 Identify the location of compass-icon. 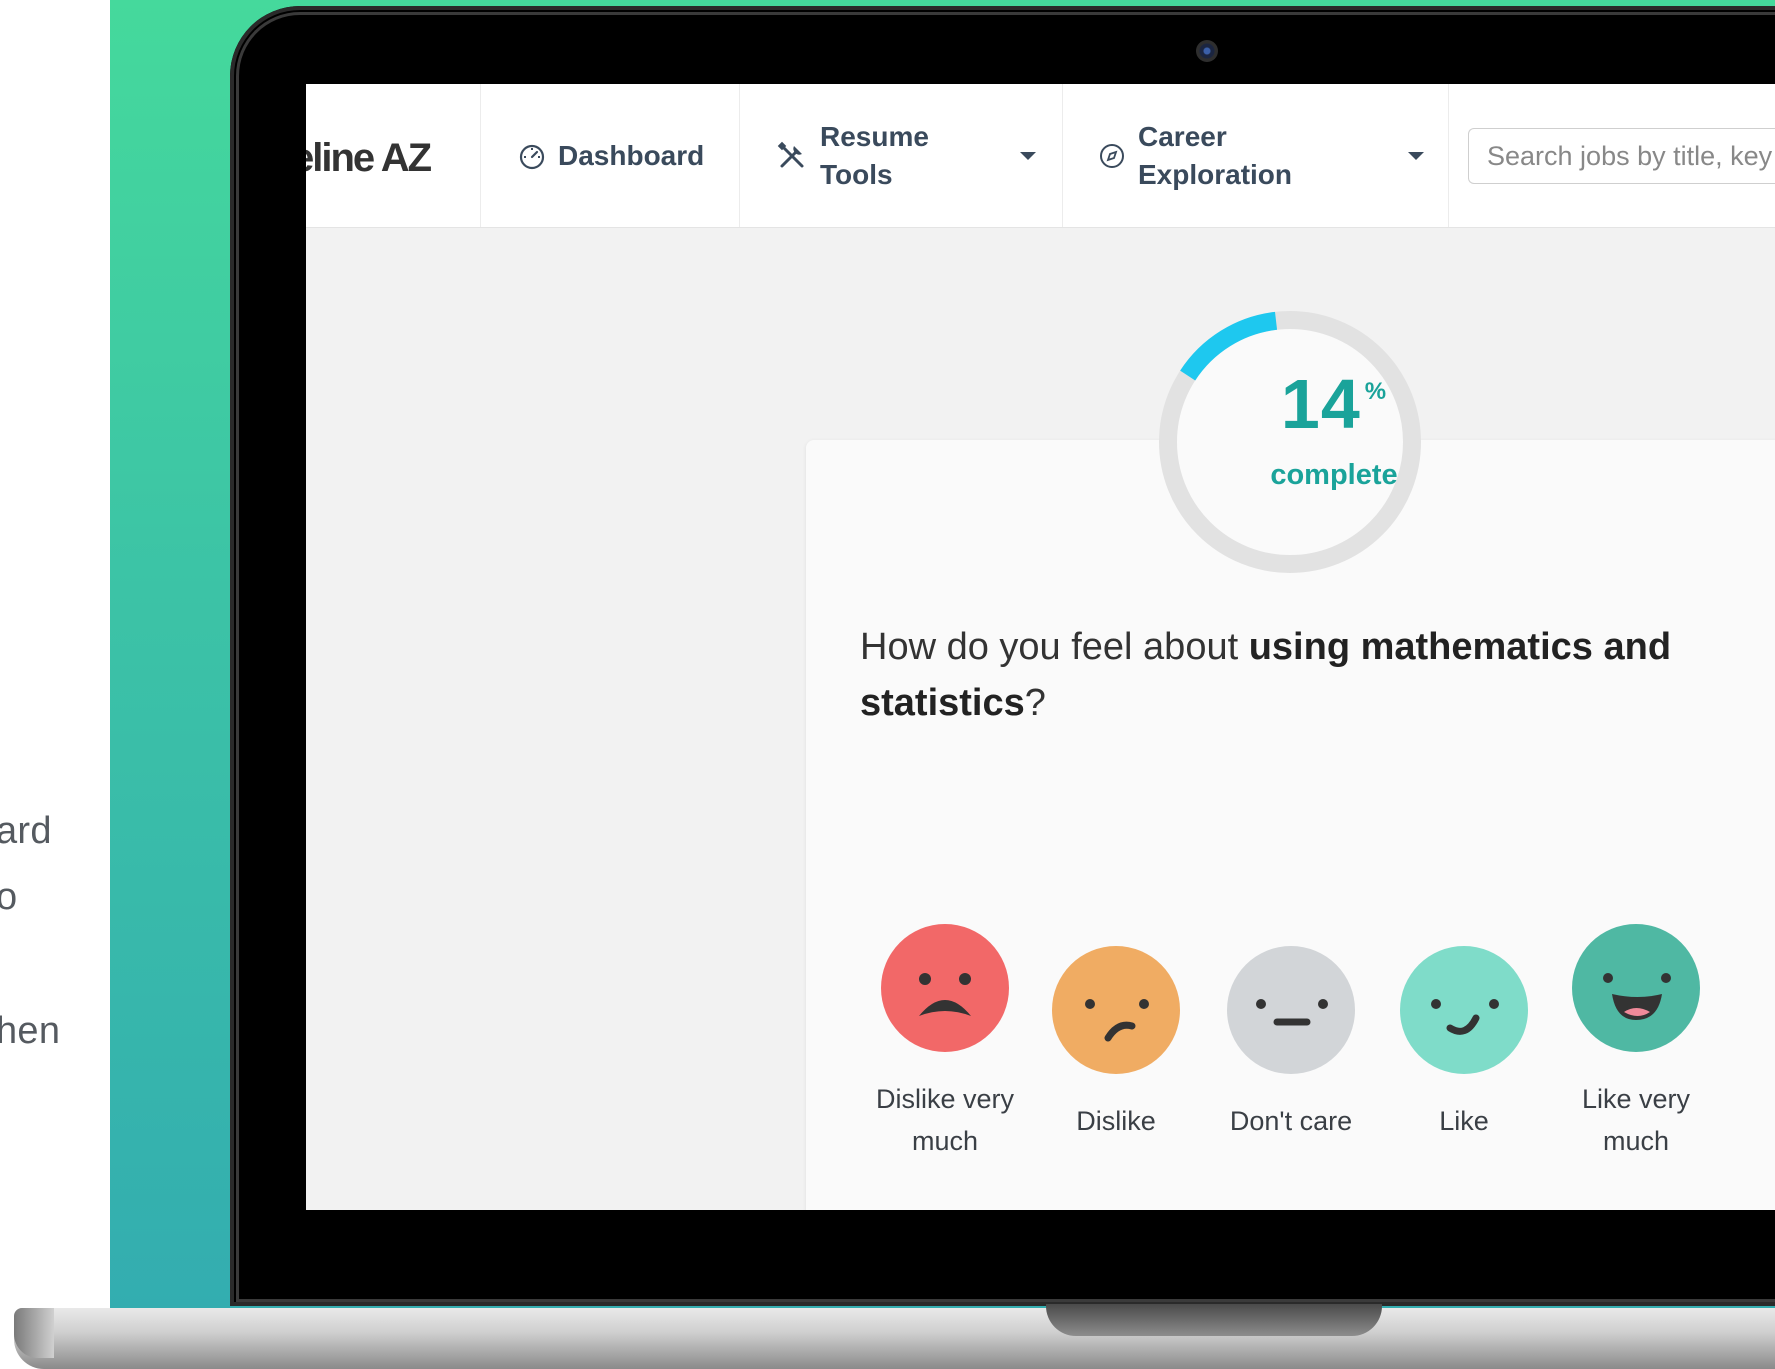
(1112, 156).